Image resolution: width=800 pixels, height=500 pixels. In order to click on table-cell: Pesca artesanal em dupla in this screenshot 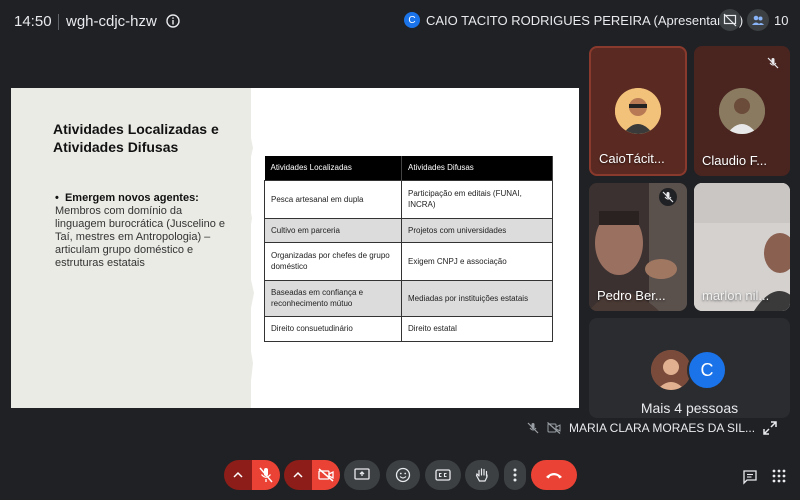, I will do `click(333, 199)`.